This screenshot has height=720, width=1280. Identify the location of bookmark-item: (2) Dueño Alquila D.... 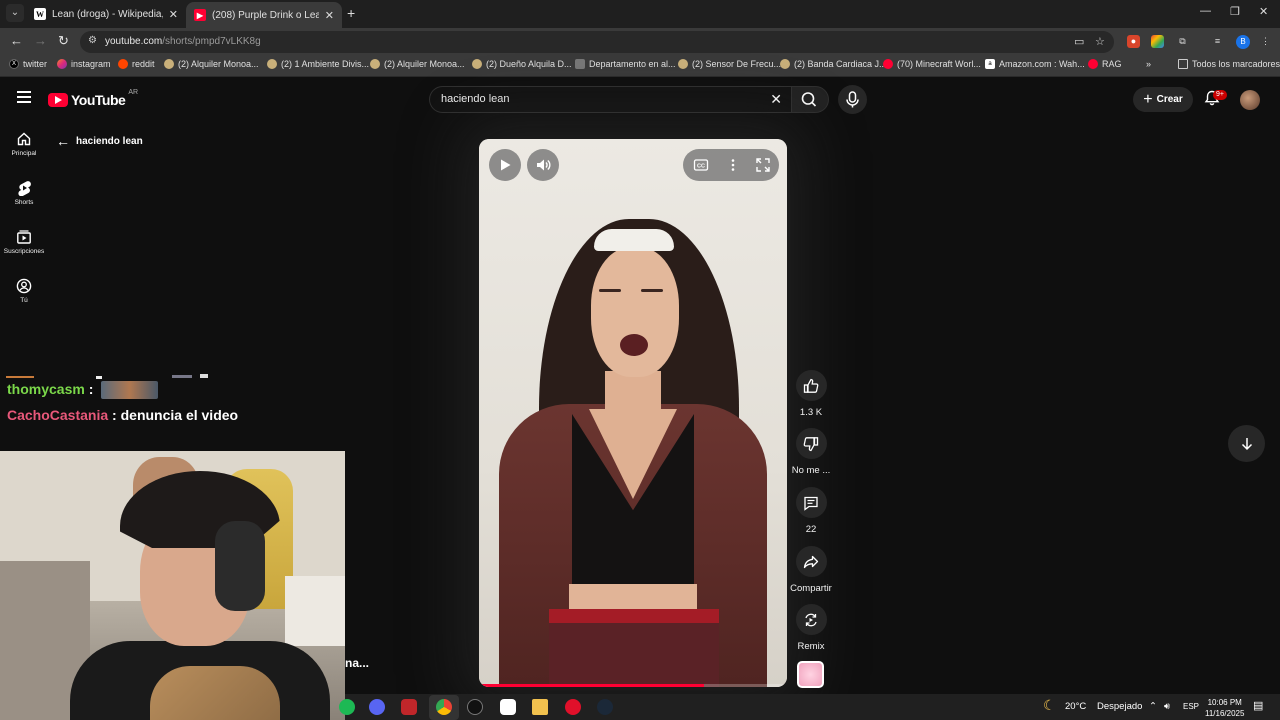
(522, 64).